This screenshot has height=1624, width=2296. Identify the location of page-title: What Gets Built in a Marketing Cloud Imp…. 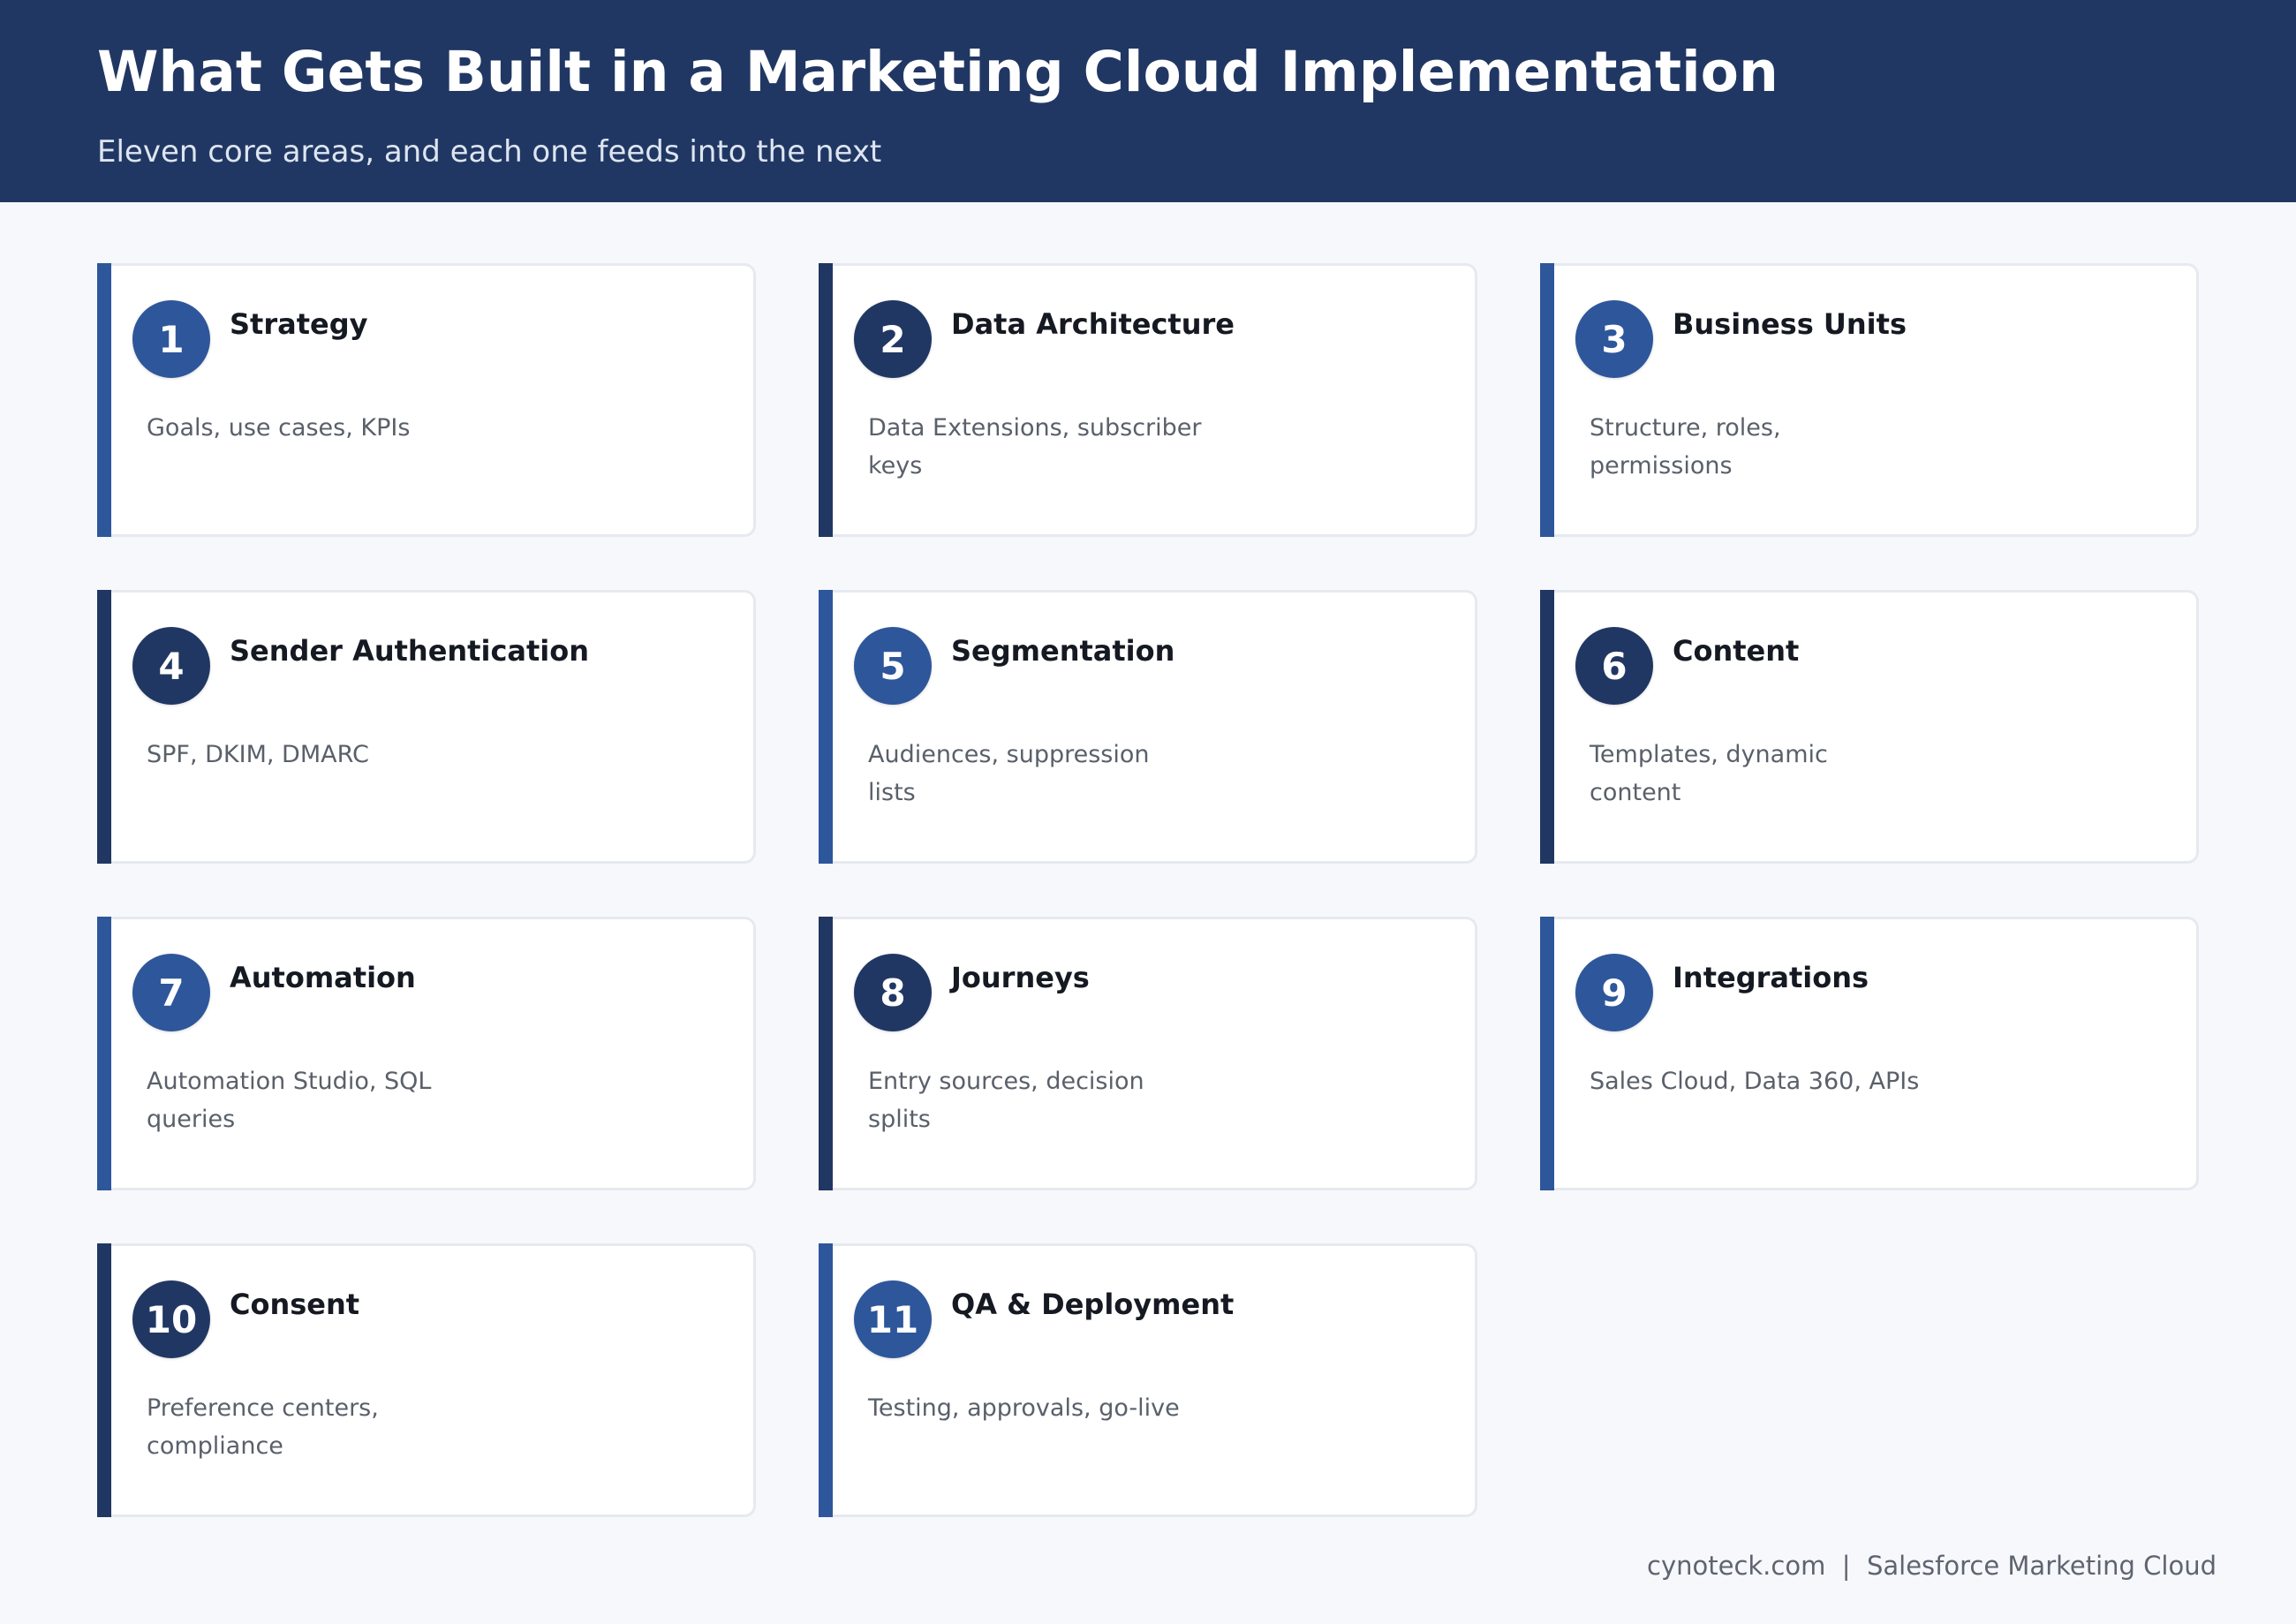
(938, 72).